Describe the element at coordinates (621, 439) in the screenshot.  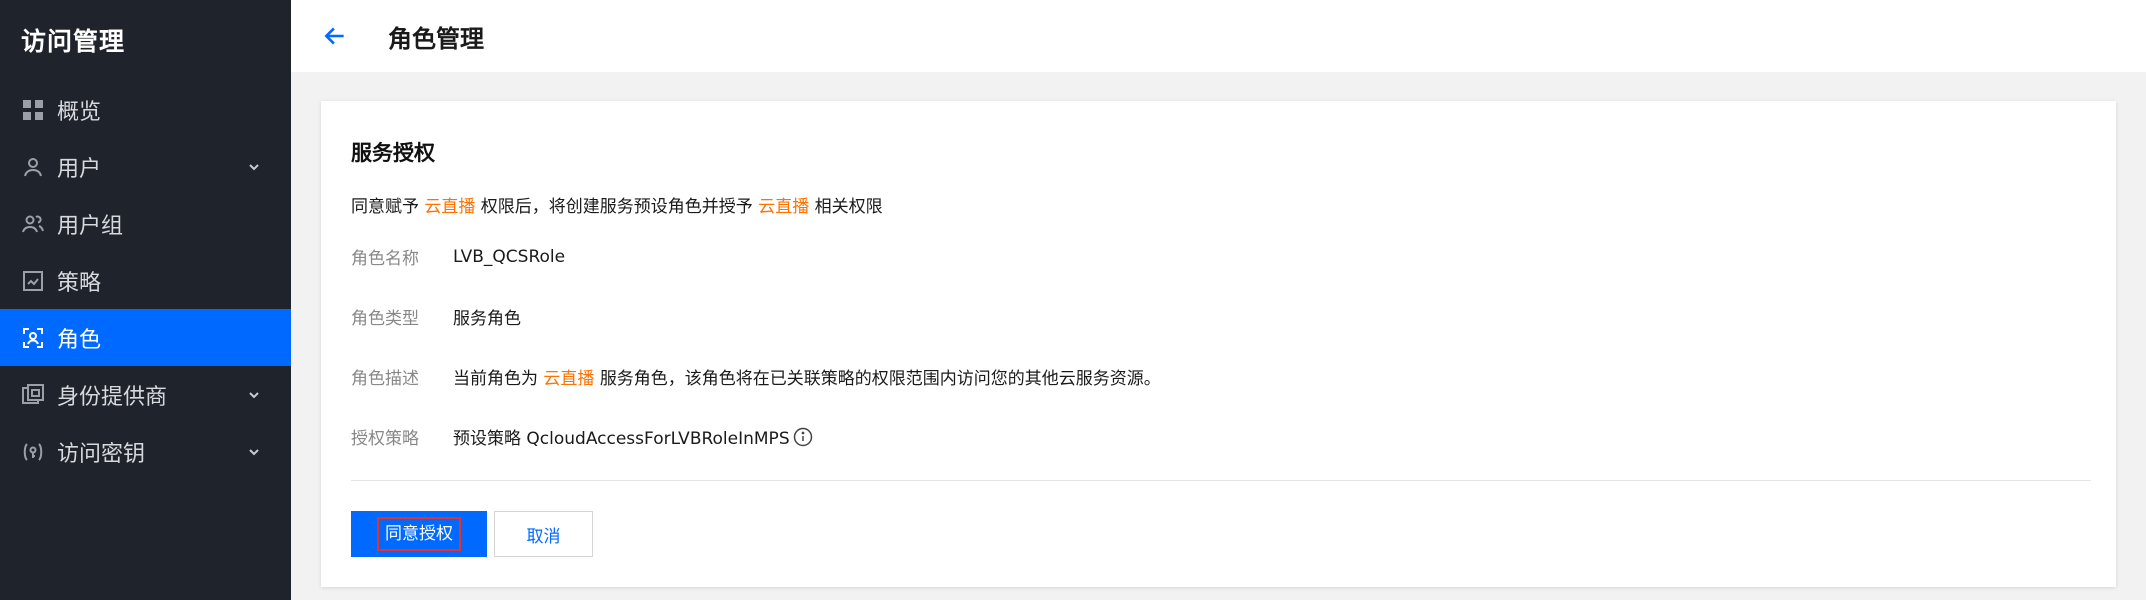
I see `policy-value: 预设策略 QcloudAccessForLVBRoleInMPS` at that location.